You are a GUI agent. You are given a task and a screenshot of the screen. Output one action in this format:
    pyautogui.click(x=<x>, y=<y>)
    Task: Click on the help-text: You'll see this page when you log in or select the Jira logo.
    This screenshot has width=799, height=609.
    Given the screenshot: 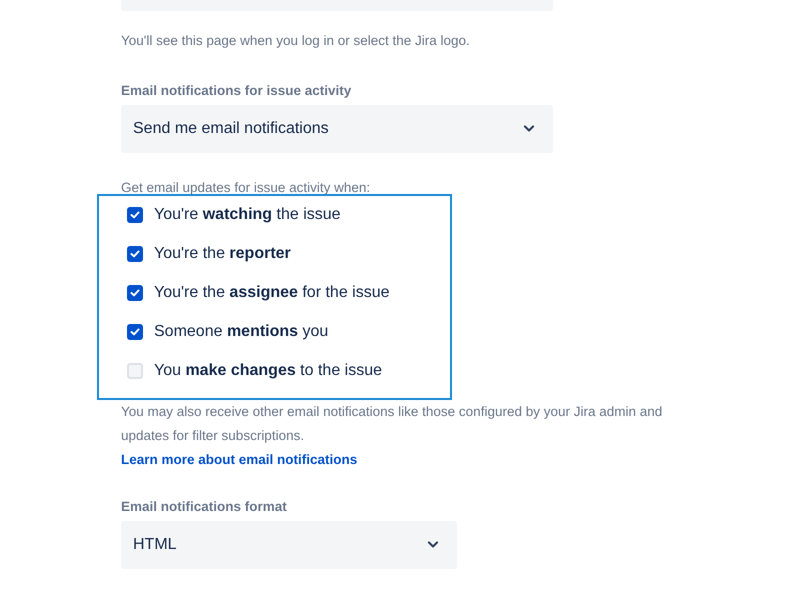 What is the action you would take?
    pyautogui.click(x=296, y=41)
    